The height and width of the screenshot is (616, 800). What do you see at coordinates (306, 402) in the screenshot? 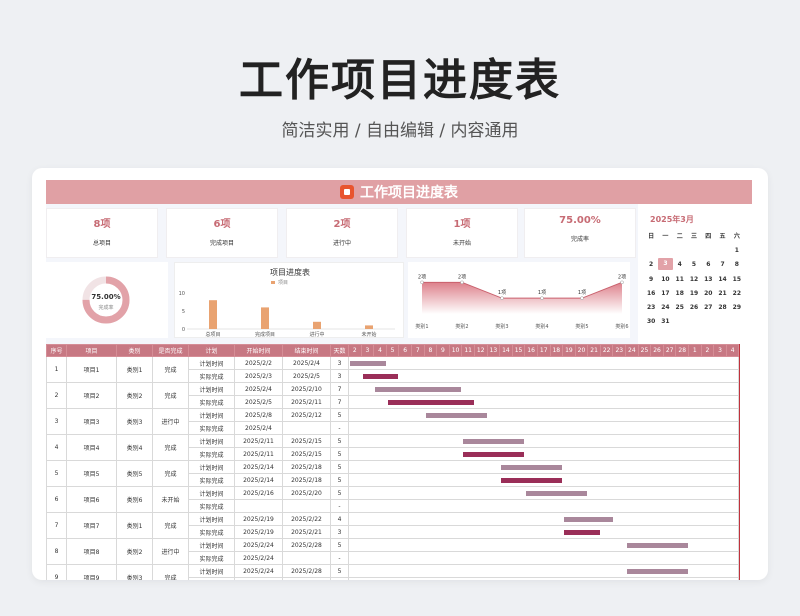
I see `actual-end: 2025/2/11` at bounding box center [306, 402].